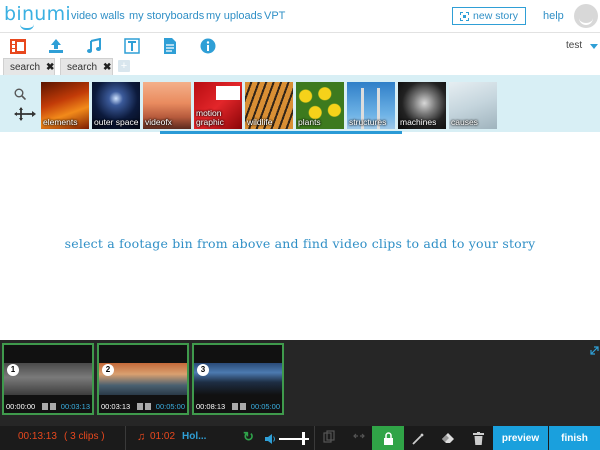  Describe the element at coordinates (574, 45) in the screenshot. I see `user-menu: test` at that location.